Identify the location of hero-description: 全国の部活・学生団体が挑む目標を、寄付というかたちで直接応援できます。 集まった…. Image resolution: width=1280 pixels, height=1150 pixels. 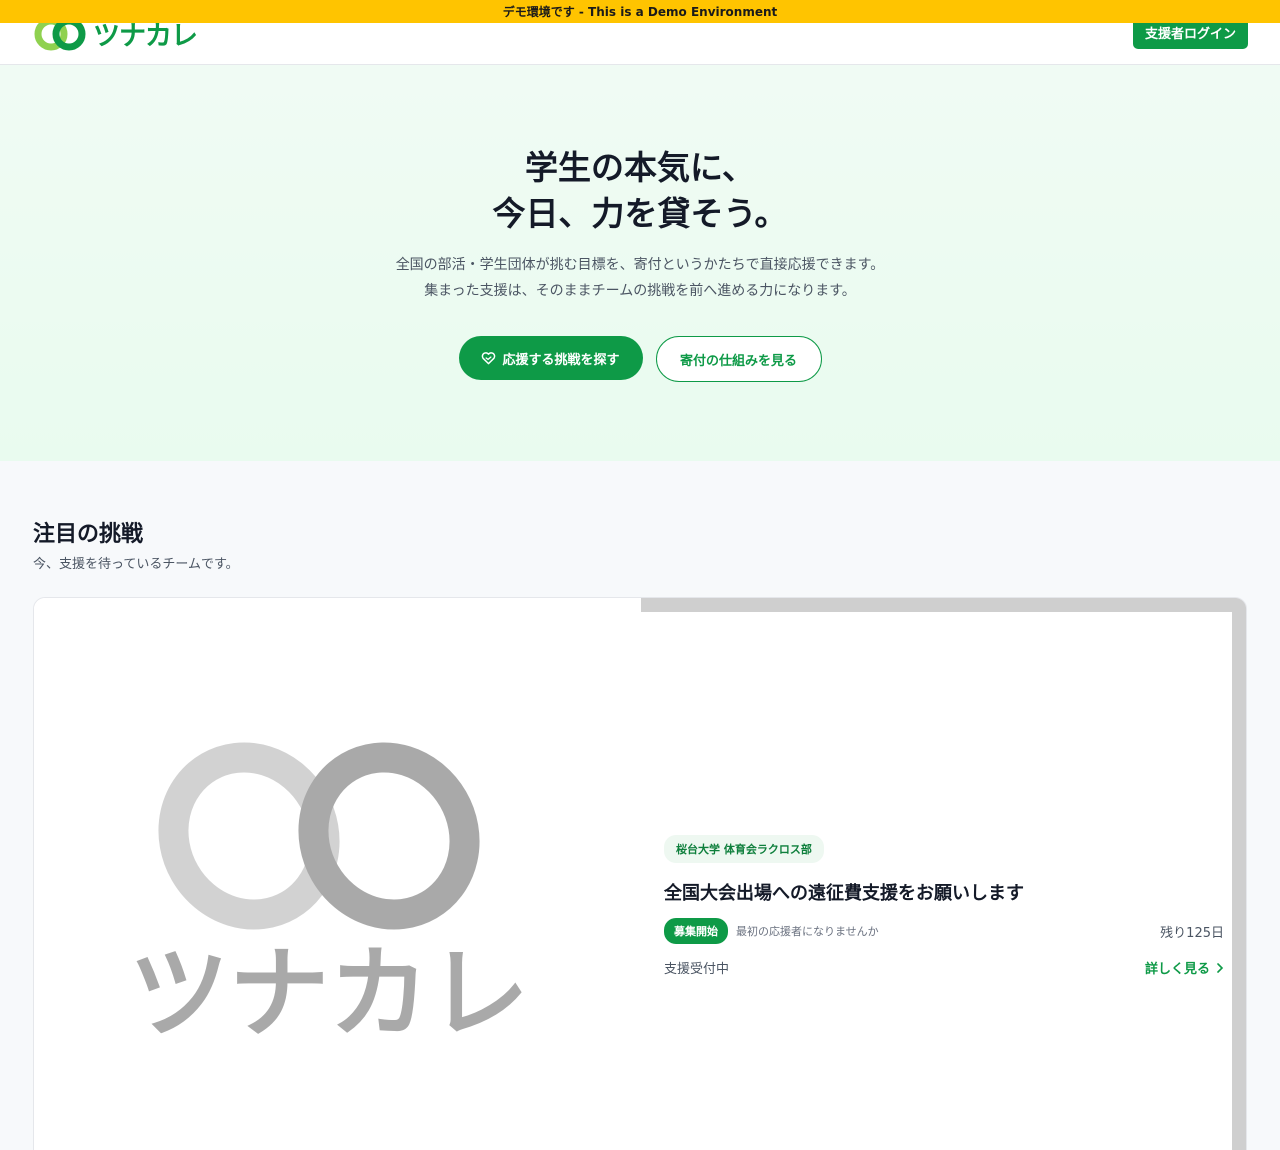
(640, 278).